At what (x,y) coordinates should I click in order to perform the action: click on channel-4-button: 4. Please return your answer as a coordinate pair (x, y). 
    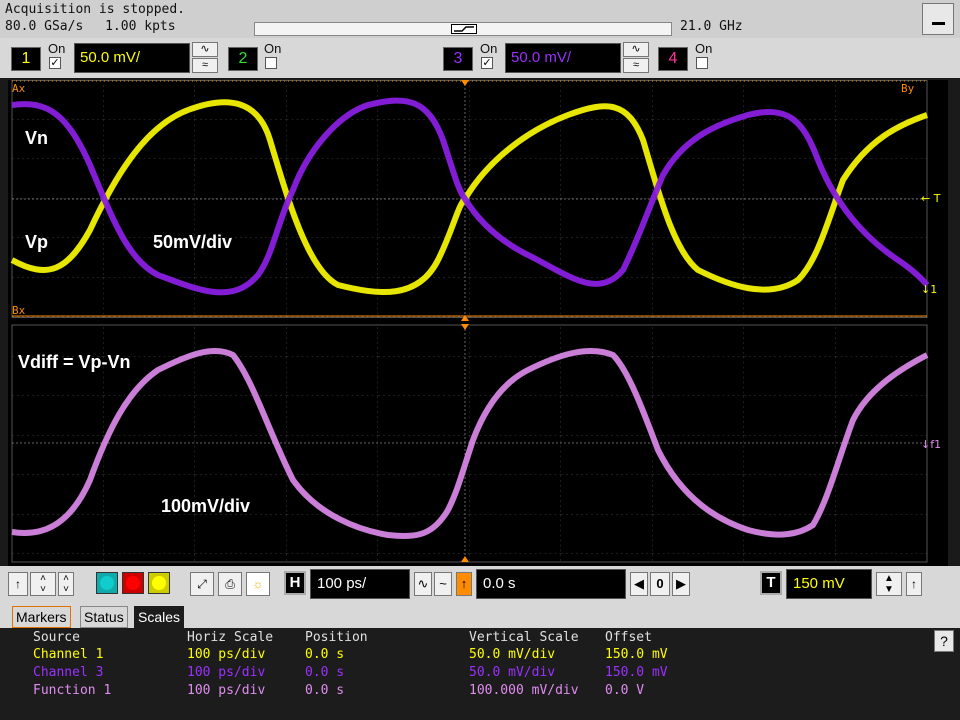
    Looking at the image, I should click on (673, 59).